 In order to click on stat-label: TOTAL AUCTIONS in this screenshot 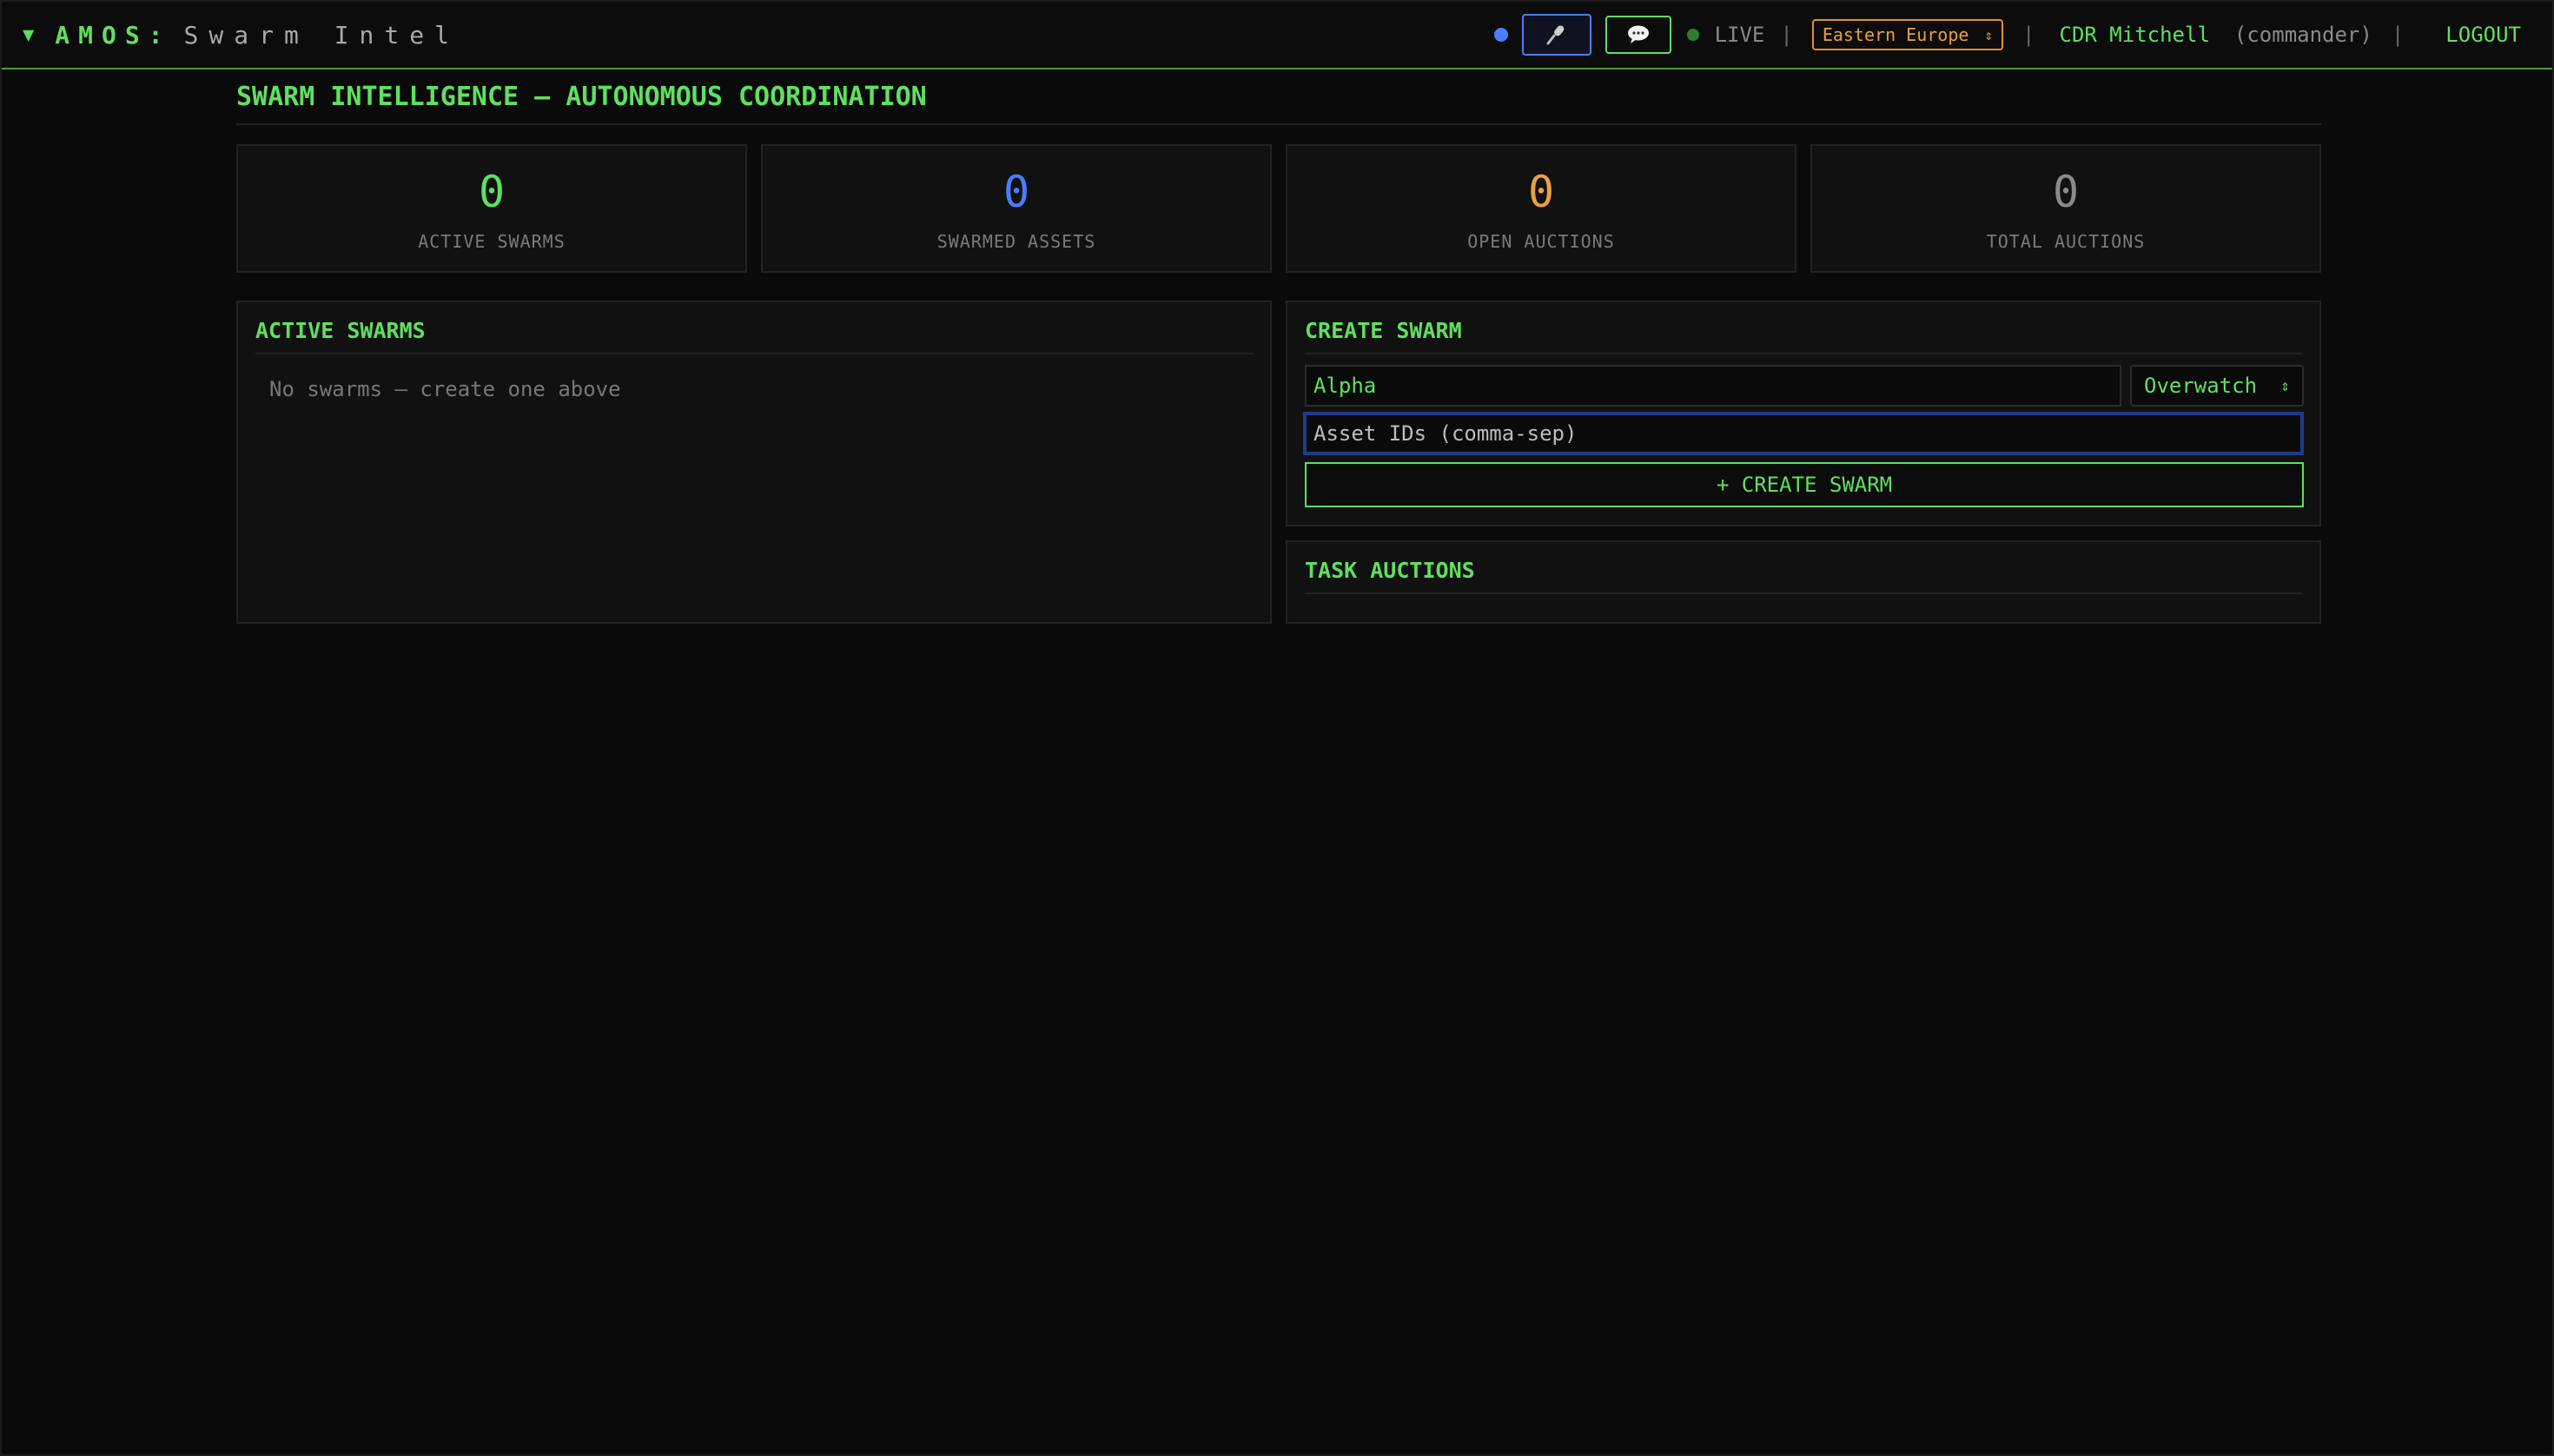, I will do `click(2066, 241)`.